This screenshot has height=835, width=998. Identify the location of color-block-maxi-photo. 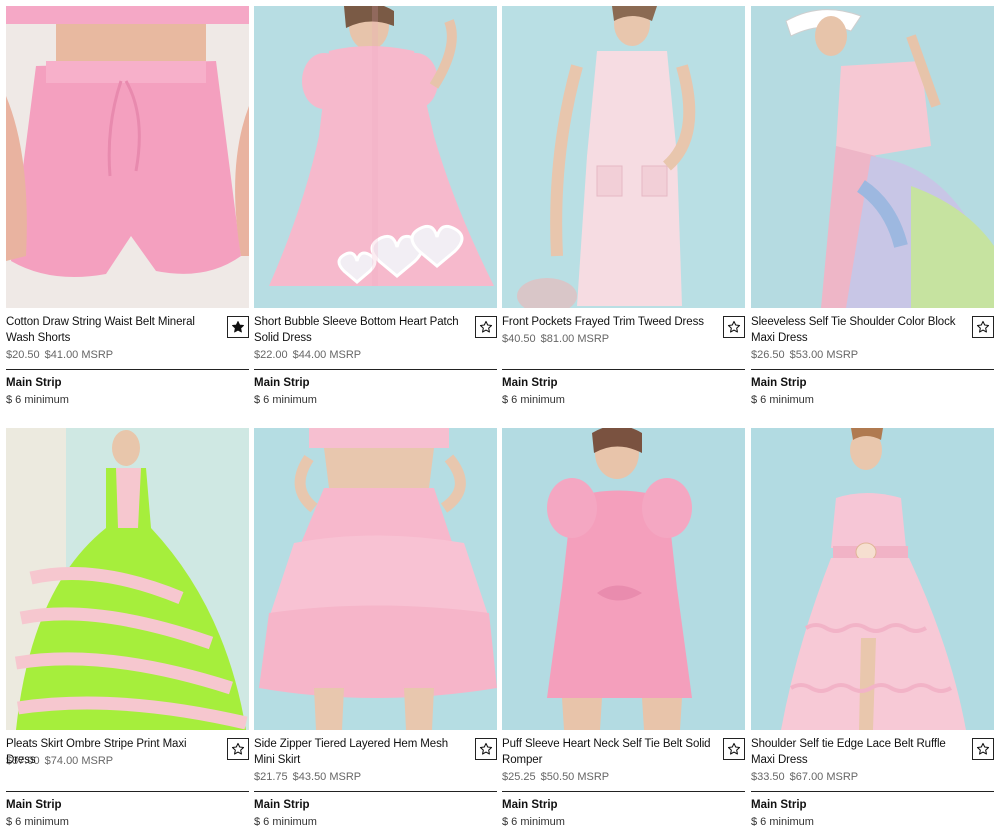
(872, 157).